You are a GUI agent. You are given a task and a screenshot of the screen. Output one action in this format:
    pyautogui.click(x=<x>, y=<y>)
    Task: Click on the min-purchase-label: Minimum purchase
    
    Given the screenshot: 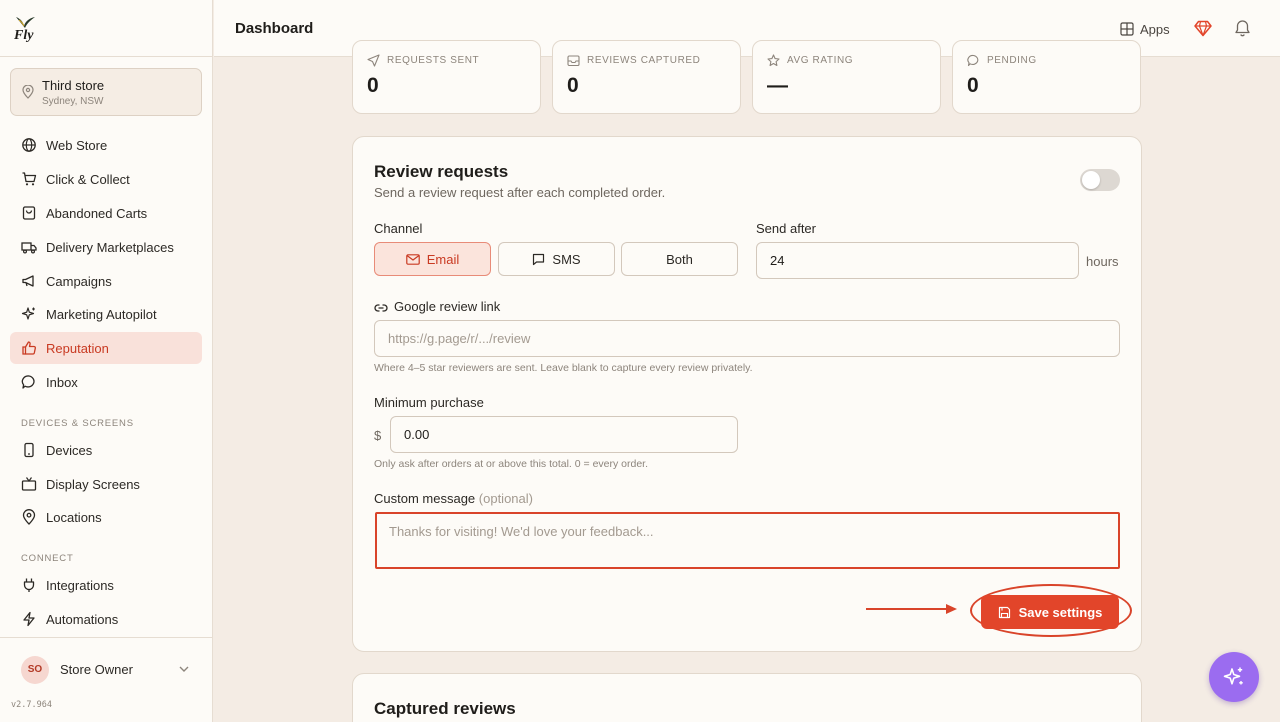 What is the action you would take?
    pyautogui.click(x=429, y=402)
    